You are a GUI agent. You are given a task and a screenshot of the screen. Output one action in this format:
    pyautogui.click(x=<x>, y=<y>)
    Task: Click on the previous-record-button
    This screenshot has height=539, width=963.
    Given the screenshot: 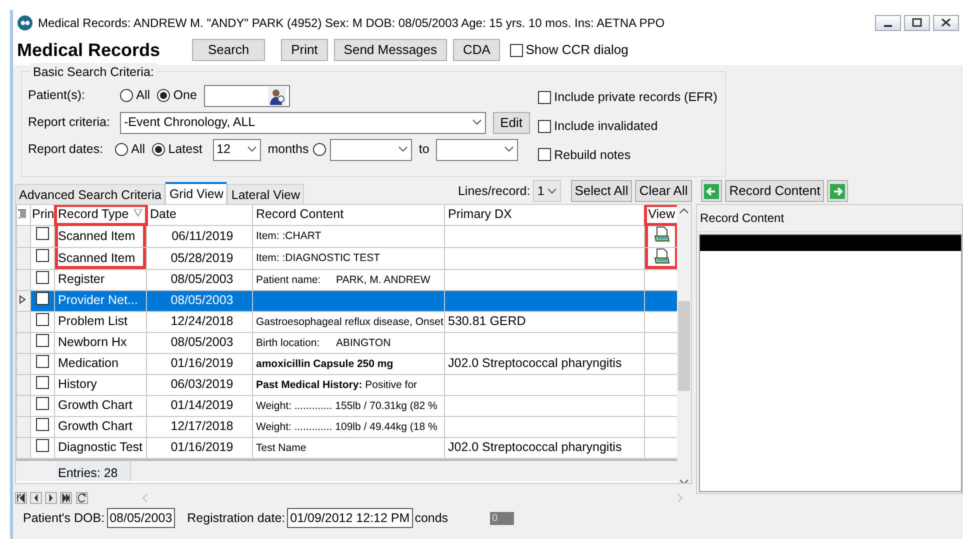 What is the action you would take?
    pyautogui.click(x=36, y=498)
    